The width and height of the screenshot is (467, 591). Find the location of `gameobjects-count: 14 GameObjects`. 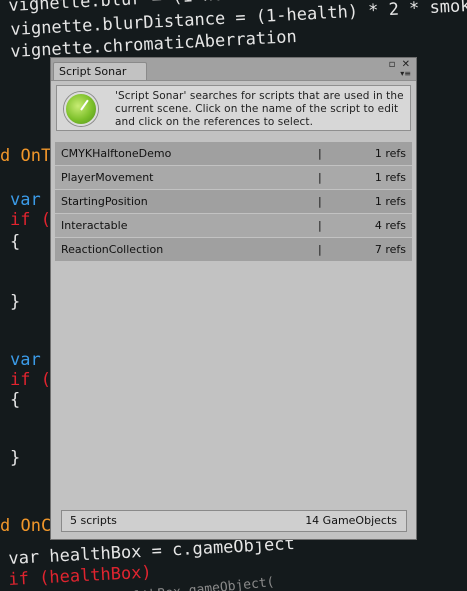

gameobjects-count: 14 GameObjects is located at coordinates (351, 520).